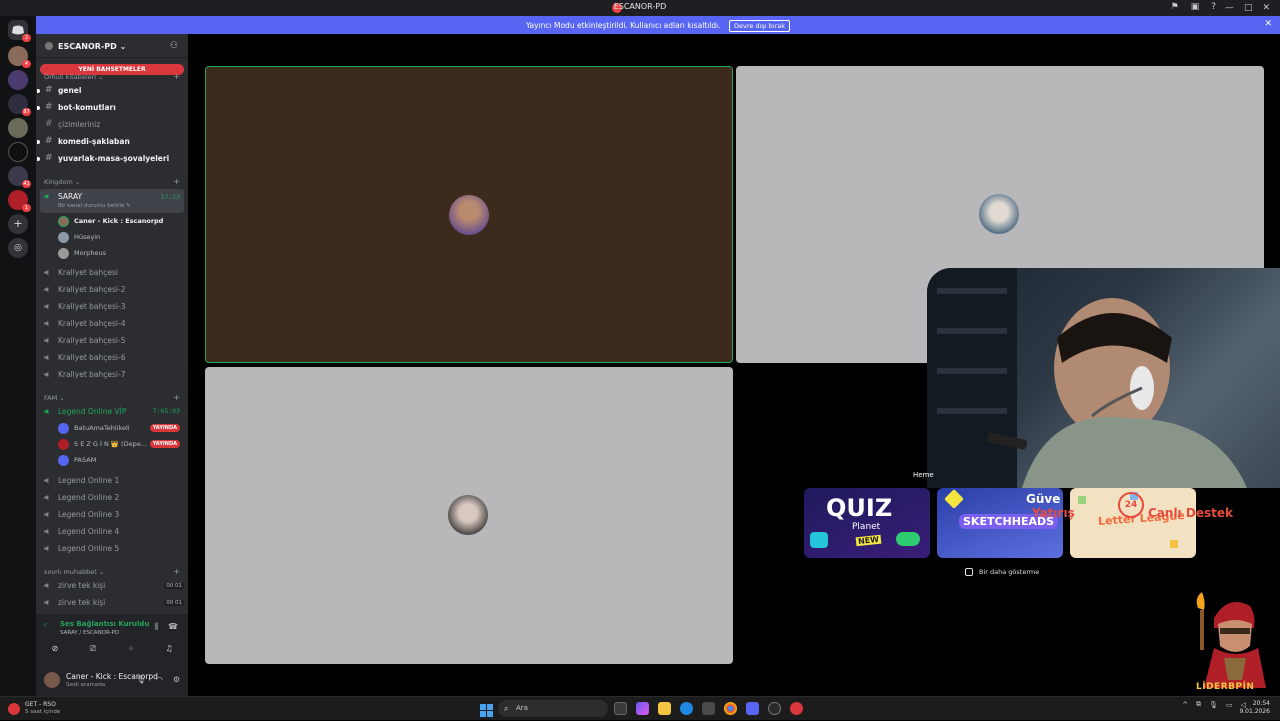 Image resolution: width=1280 pixels, height=721 pixels. I want to click on add-server-icon: +, so click(18, 224).